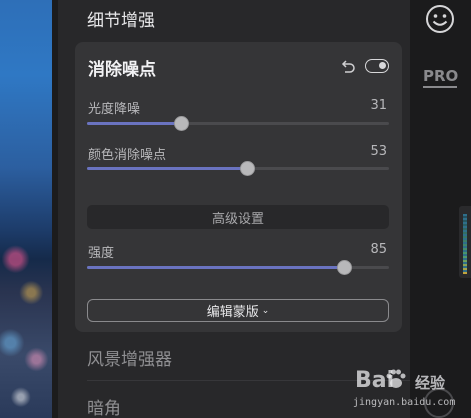 The image size is (471, 418). Describe the element at coordinates (104, 406) in the screenshot. I see `section-vignette: 暗角` at that location.